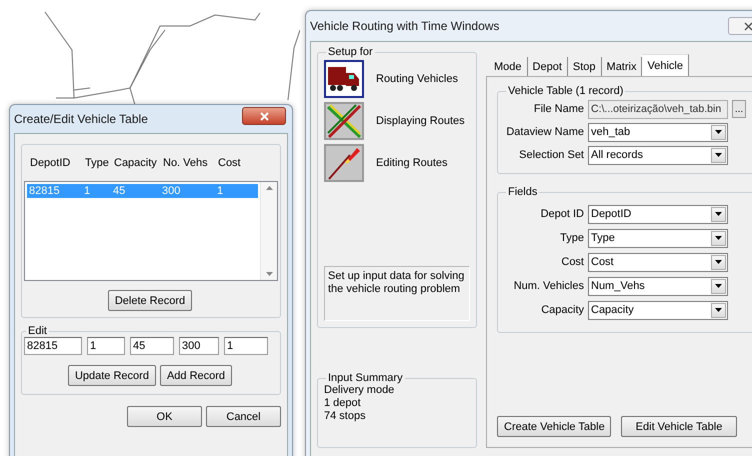 This screenshot has width=752, height=456. I want to click on group-label: Input Summary, so click(365, 378).